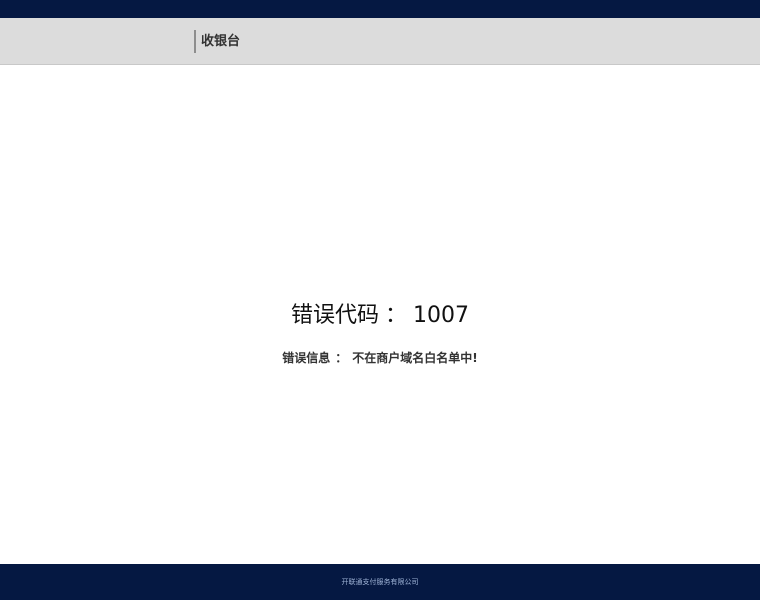  I want to click on page-header: 收银台, so click(380, 41).